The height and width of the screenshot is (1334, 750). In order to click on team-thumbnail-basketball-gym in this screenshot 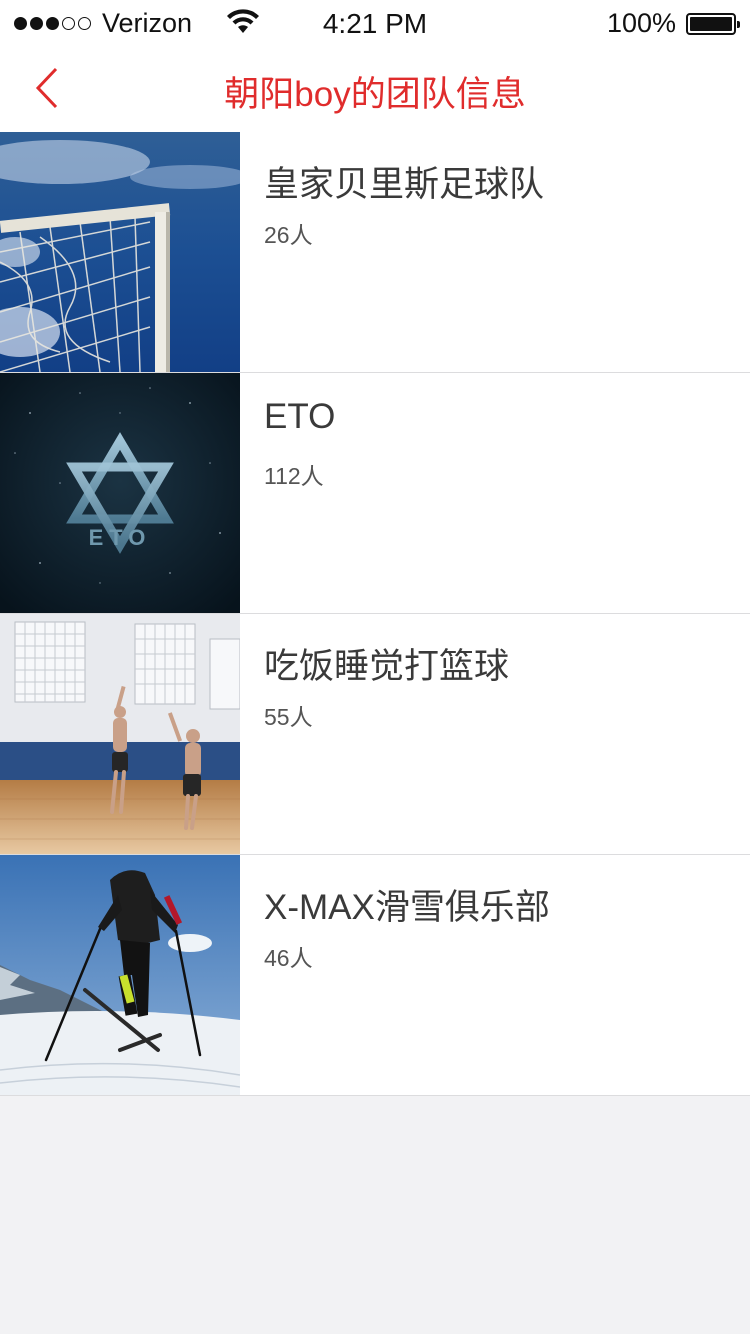, I will do `click(120, 734)`.